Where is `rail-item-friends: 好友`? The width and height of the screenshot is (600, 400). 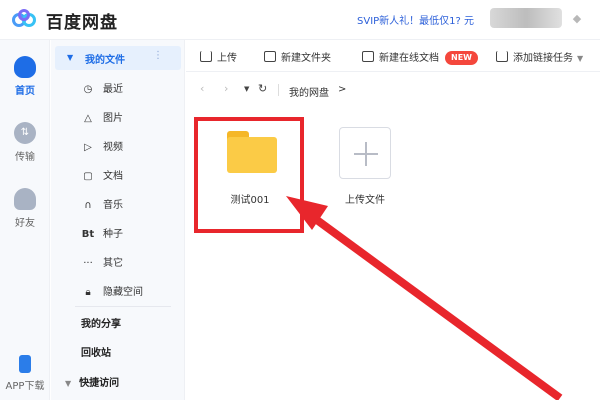
rail-item-friends: 好友 is located at coordinates (25, 208).